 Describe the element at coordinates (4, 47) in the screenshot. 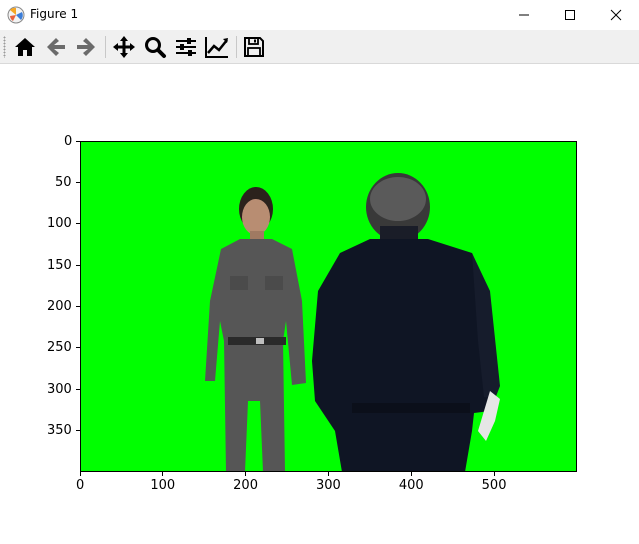

I see `toolbar-grip` at that location.